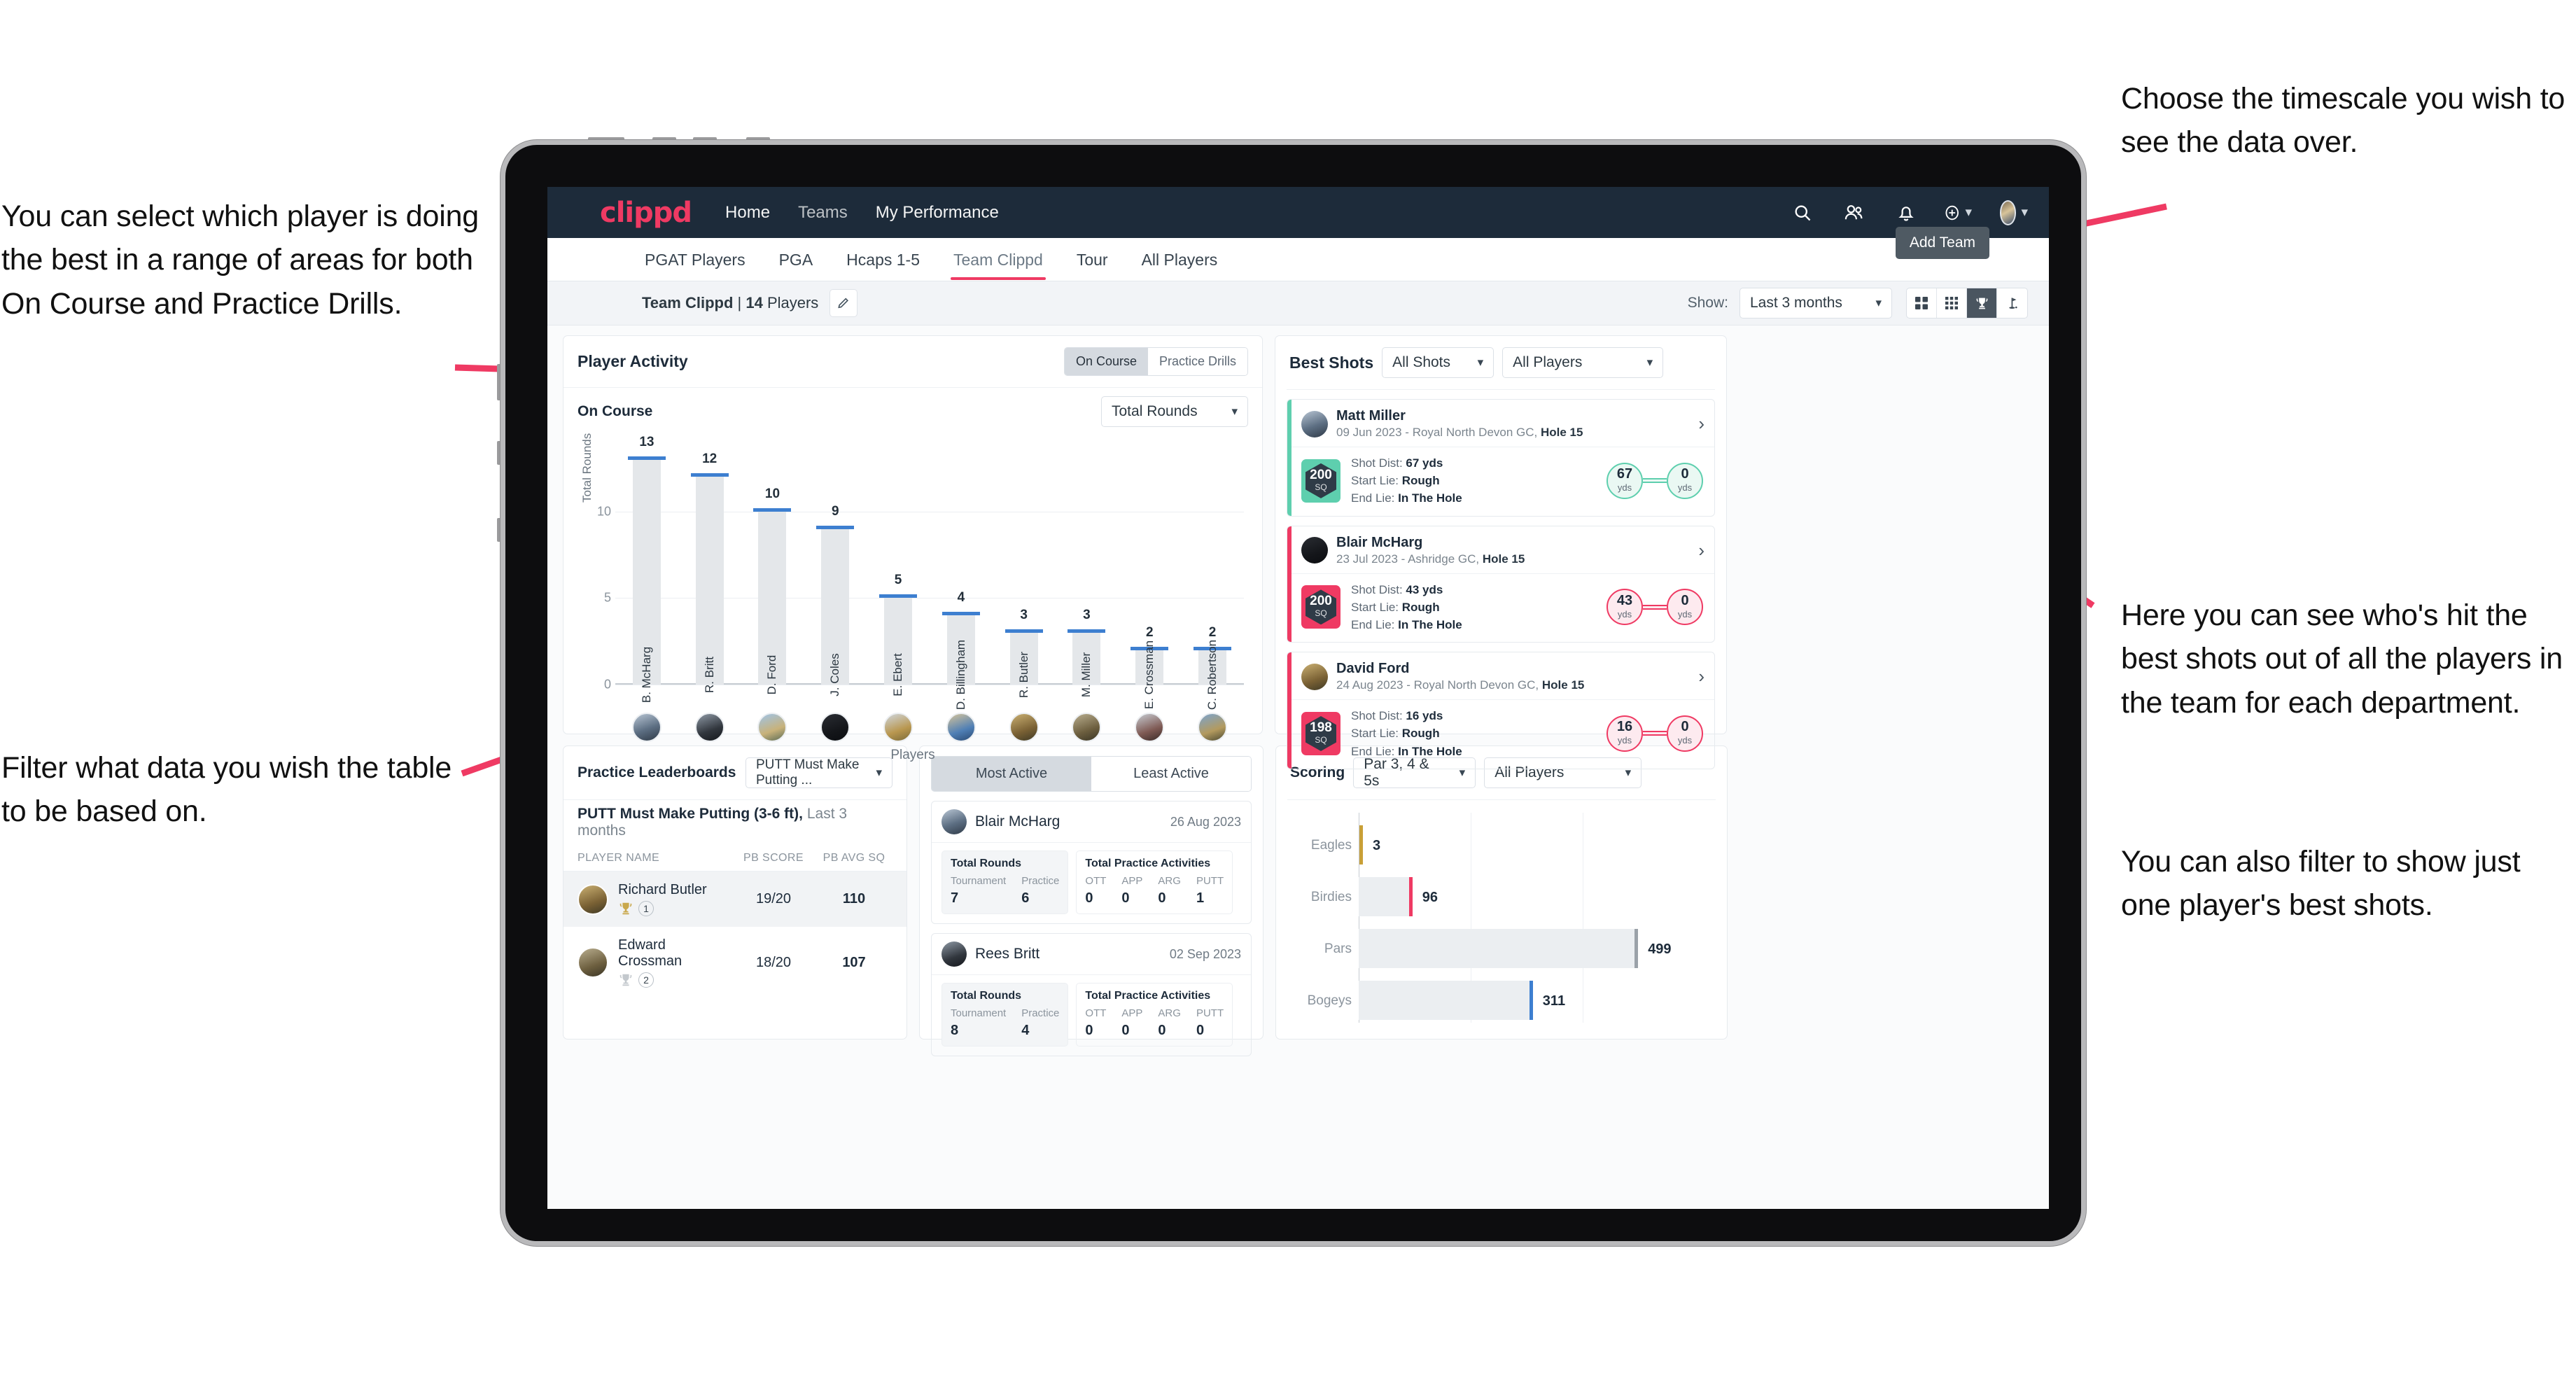 The height and width of the screenshot is (1386, 2576). I want to click on shot-distance-diagram: 43 yds 0 yds, so click(1654, 607).